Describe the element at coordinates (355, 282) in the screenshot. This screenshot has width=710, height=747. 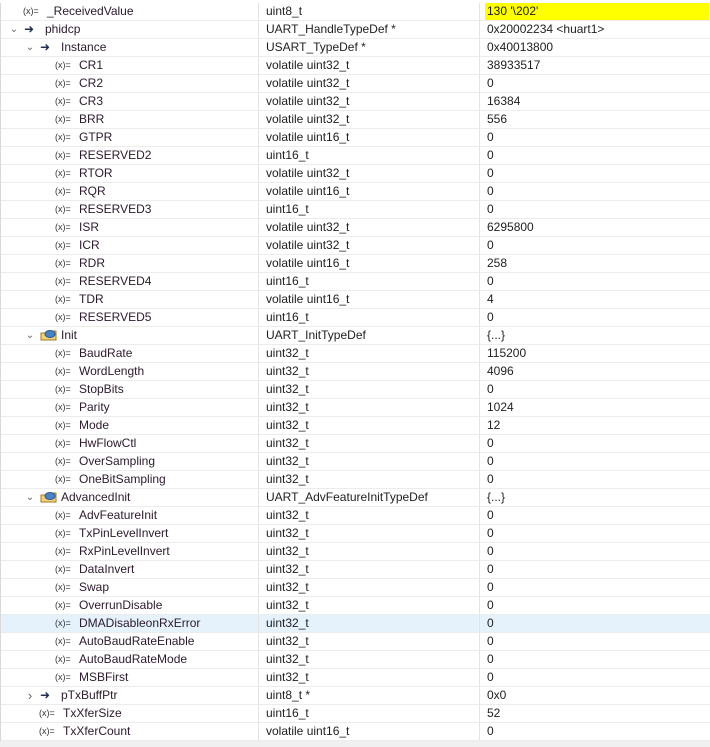
I see `variable-row-reserved4: (x)= RESERVED4 uint16_t 0` at that location.